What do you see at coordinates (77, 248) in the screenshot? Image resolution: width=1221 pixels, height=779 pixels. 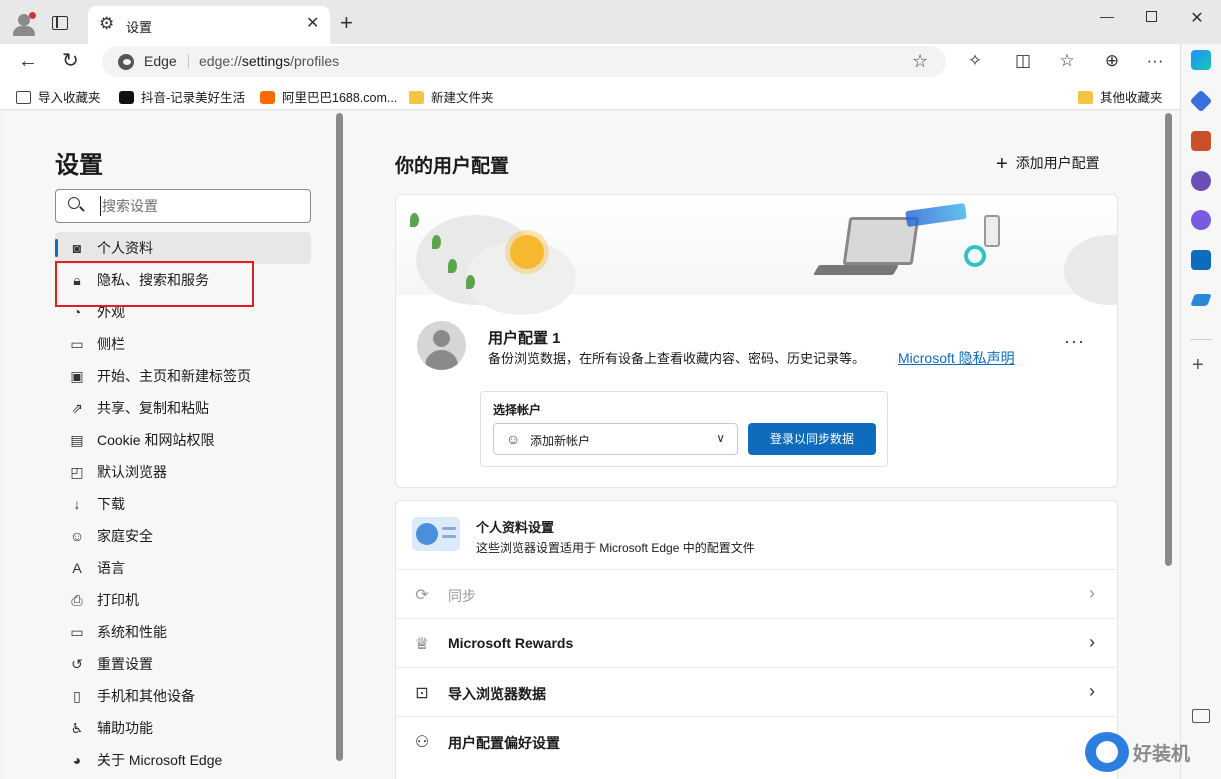 I see `person-icon: ◙` at bounding box center [77, 248].